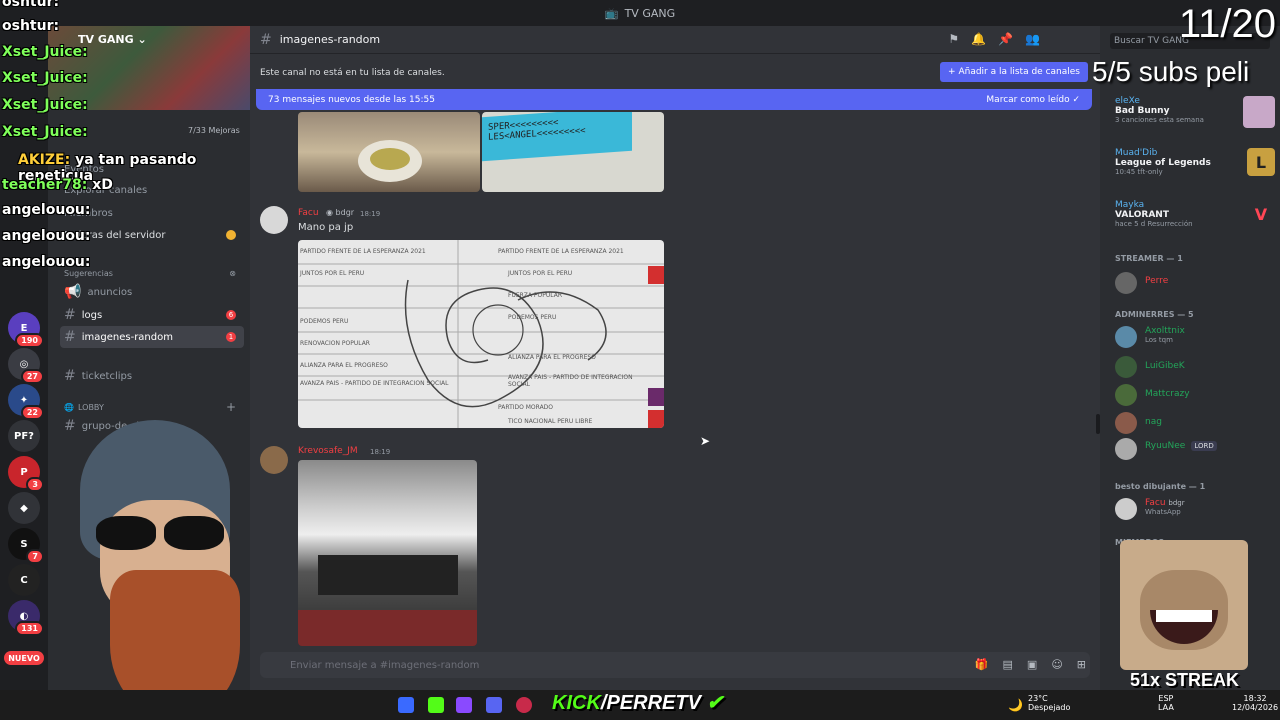 Image resolution: width=1280 pixels, height=720 pixels. Describe the element at coordinates (1056, 664) in the screenshot. I see `emoji-icon: ☺` at that location.